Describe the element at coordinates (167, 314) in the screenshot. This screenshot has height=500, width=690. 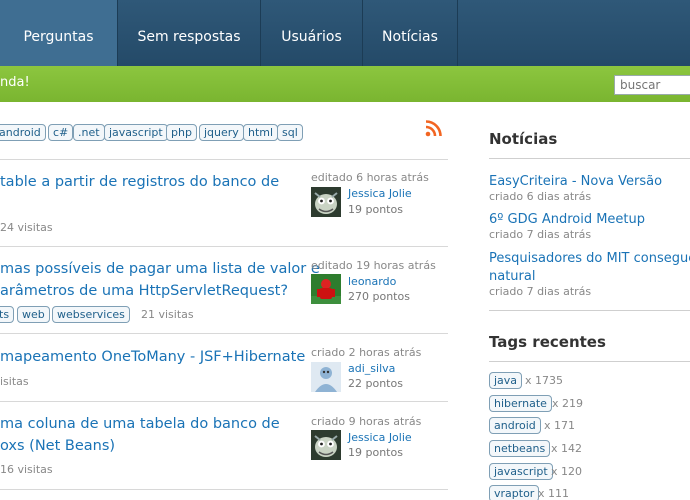
I see `question-visits: 21 visitas` at that location.